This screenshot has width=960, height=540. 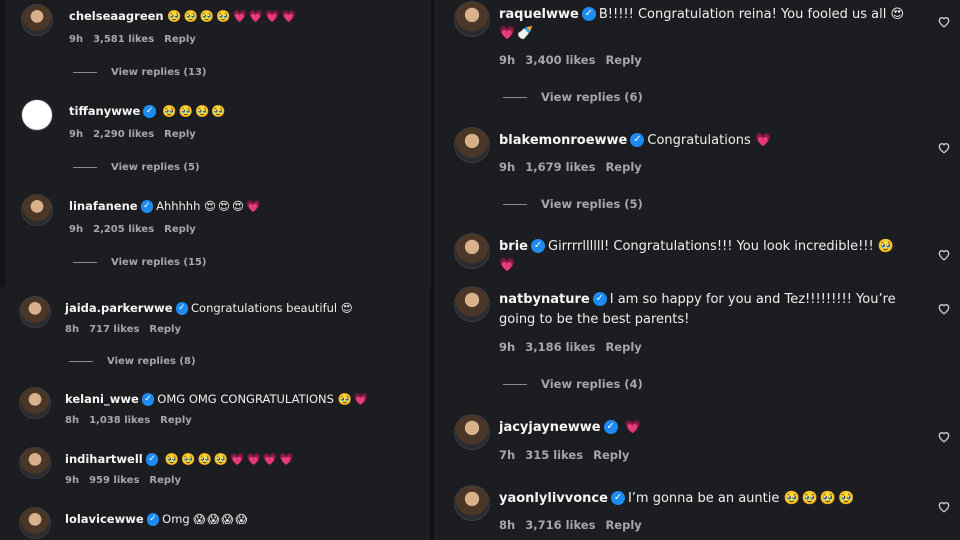 I want to click on likes-count: 3,186 likes, so click(x=560, y=347).